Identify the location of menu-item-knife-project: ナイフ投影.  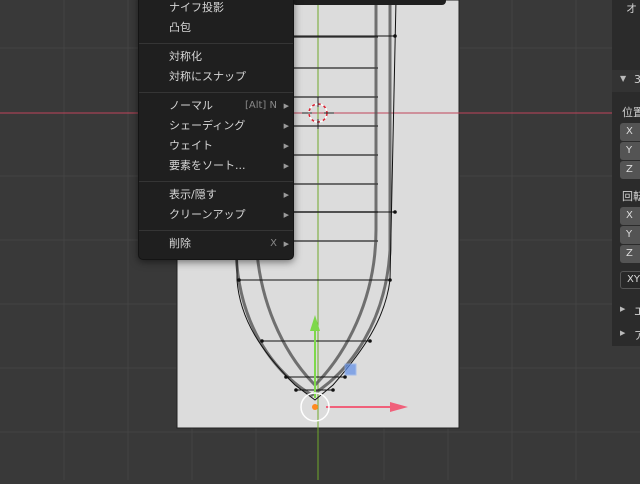
(216, 9).